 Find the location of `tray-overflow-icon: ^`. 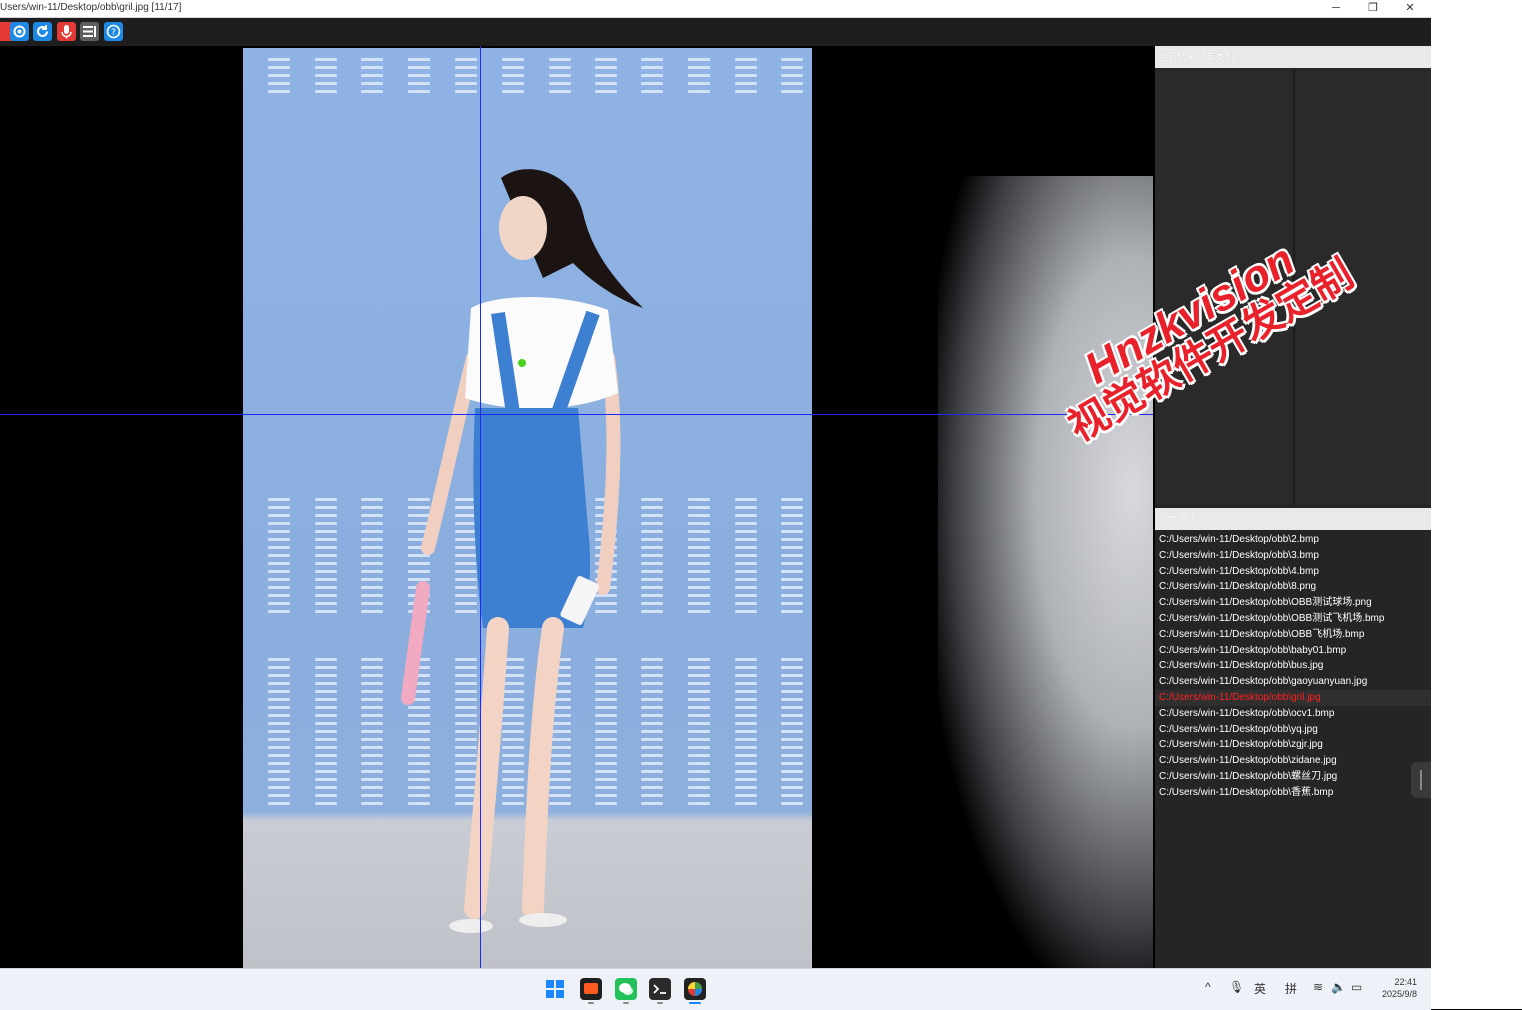

tray-overflow-icon: ^ is located at coordinates (1208, 987).